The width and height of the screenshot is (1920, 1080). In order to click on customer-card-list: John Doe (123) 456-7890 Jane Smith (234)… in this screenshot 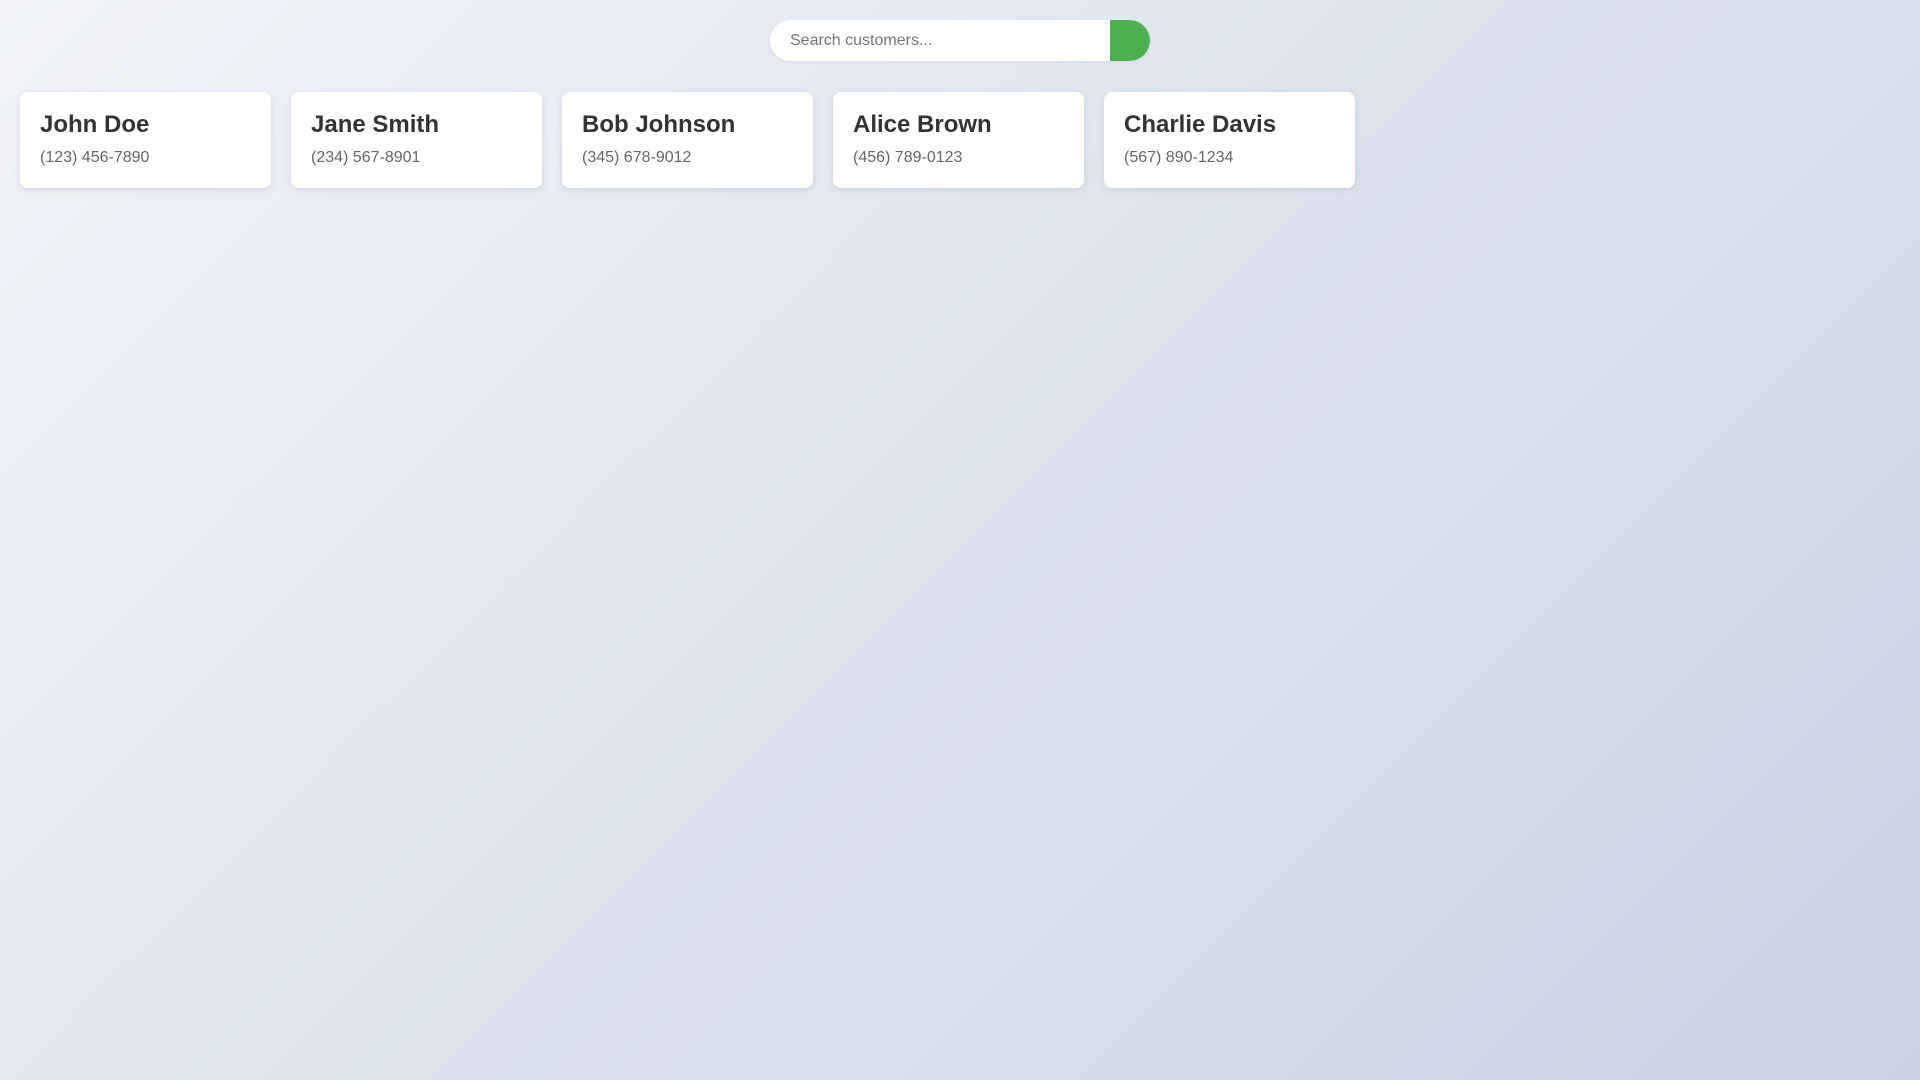, I will do `click(687, 140)`.